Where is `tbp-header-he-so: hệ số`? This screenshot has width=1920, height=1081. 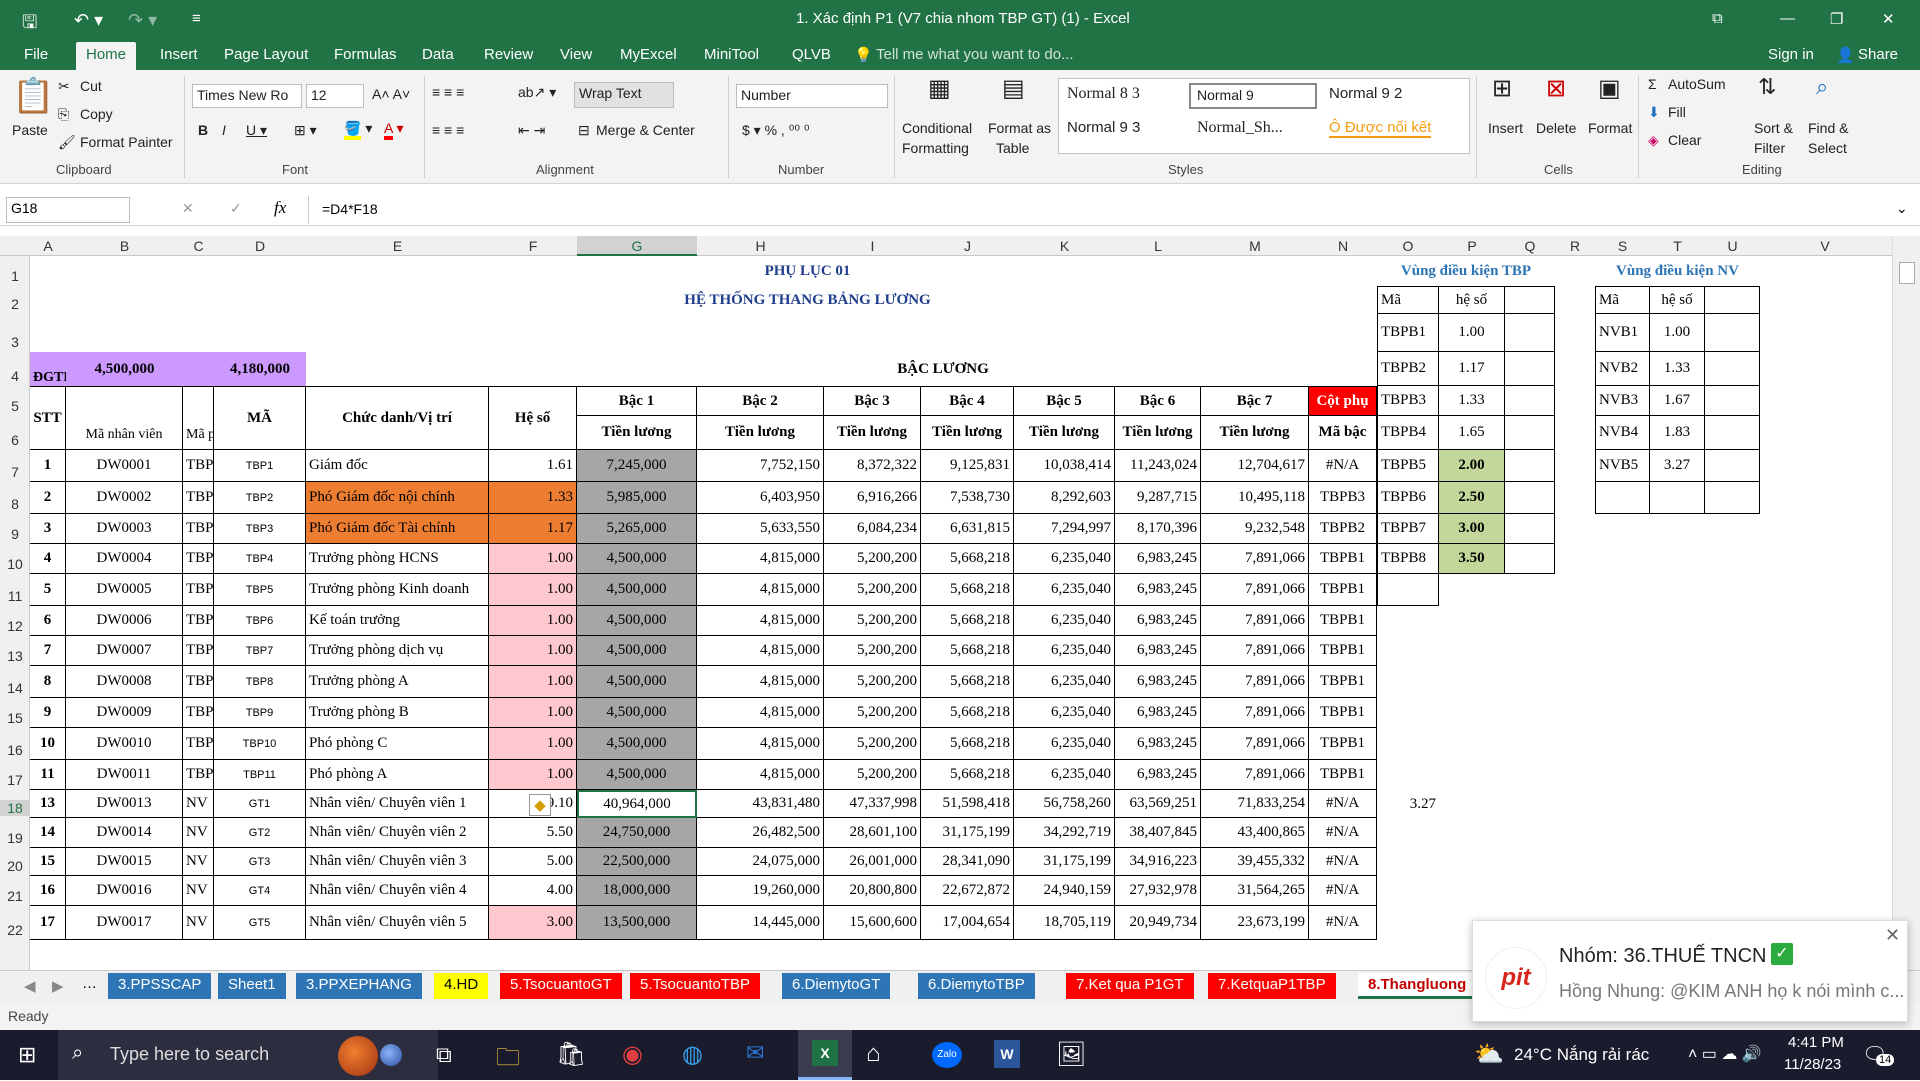 tbp-header-he-so: hệ số is located at coordinates (1472, 300).